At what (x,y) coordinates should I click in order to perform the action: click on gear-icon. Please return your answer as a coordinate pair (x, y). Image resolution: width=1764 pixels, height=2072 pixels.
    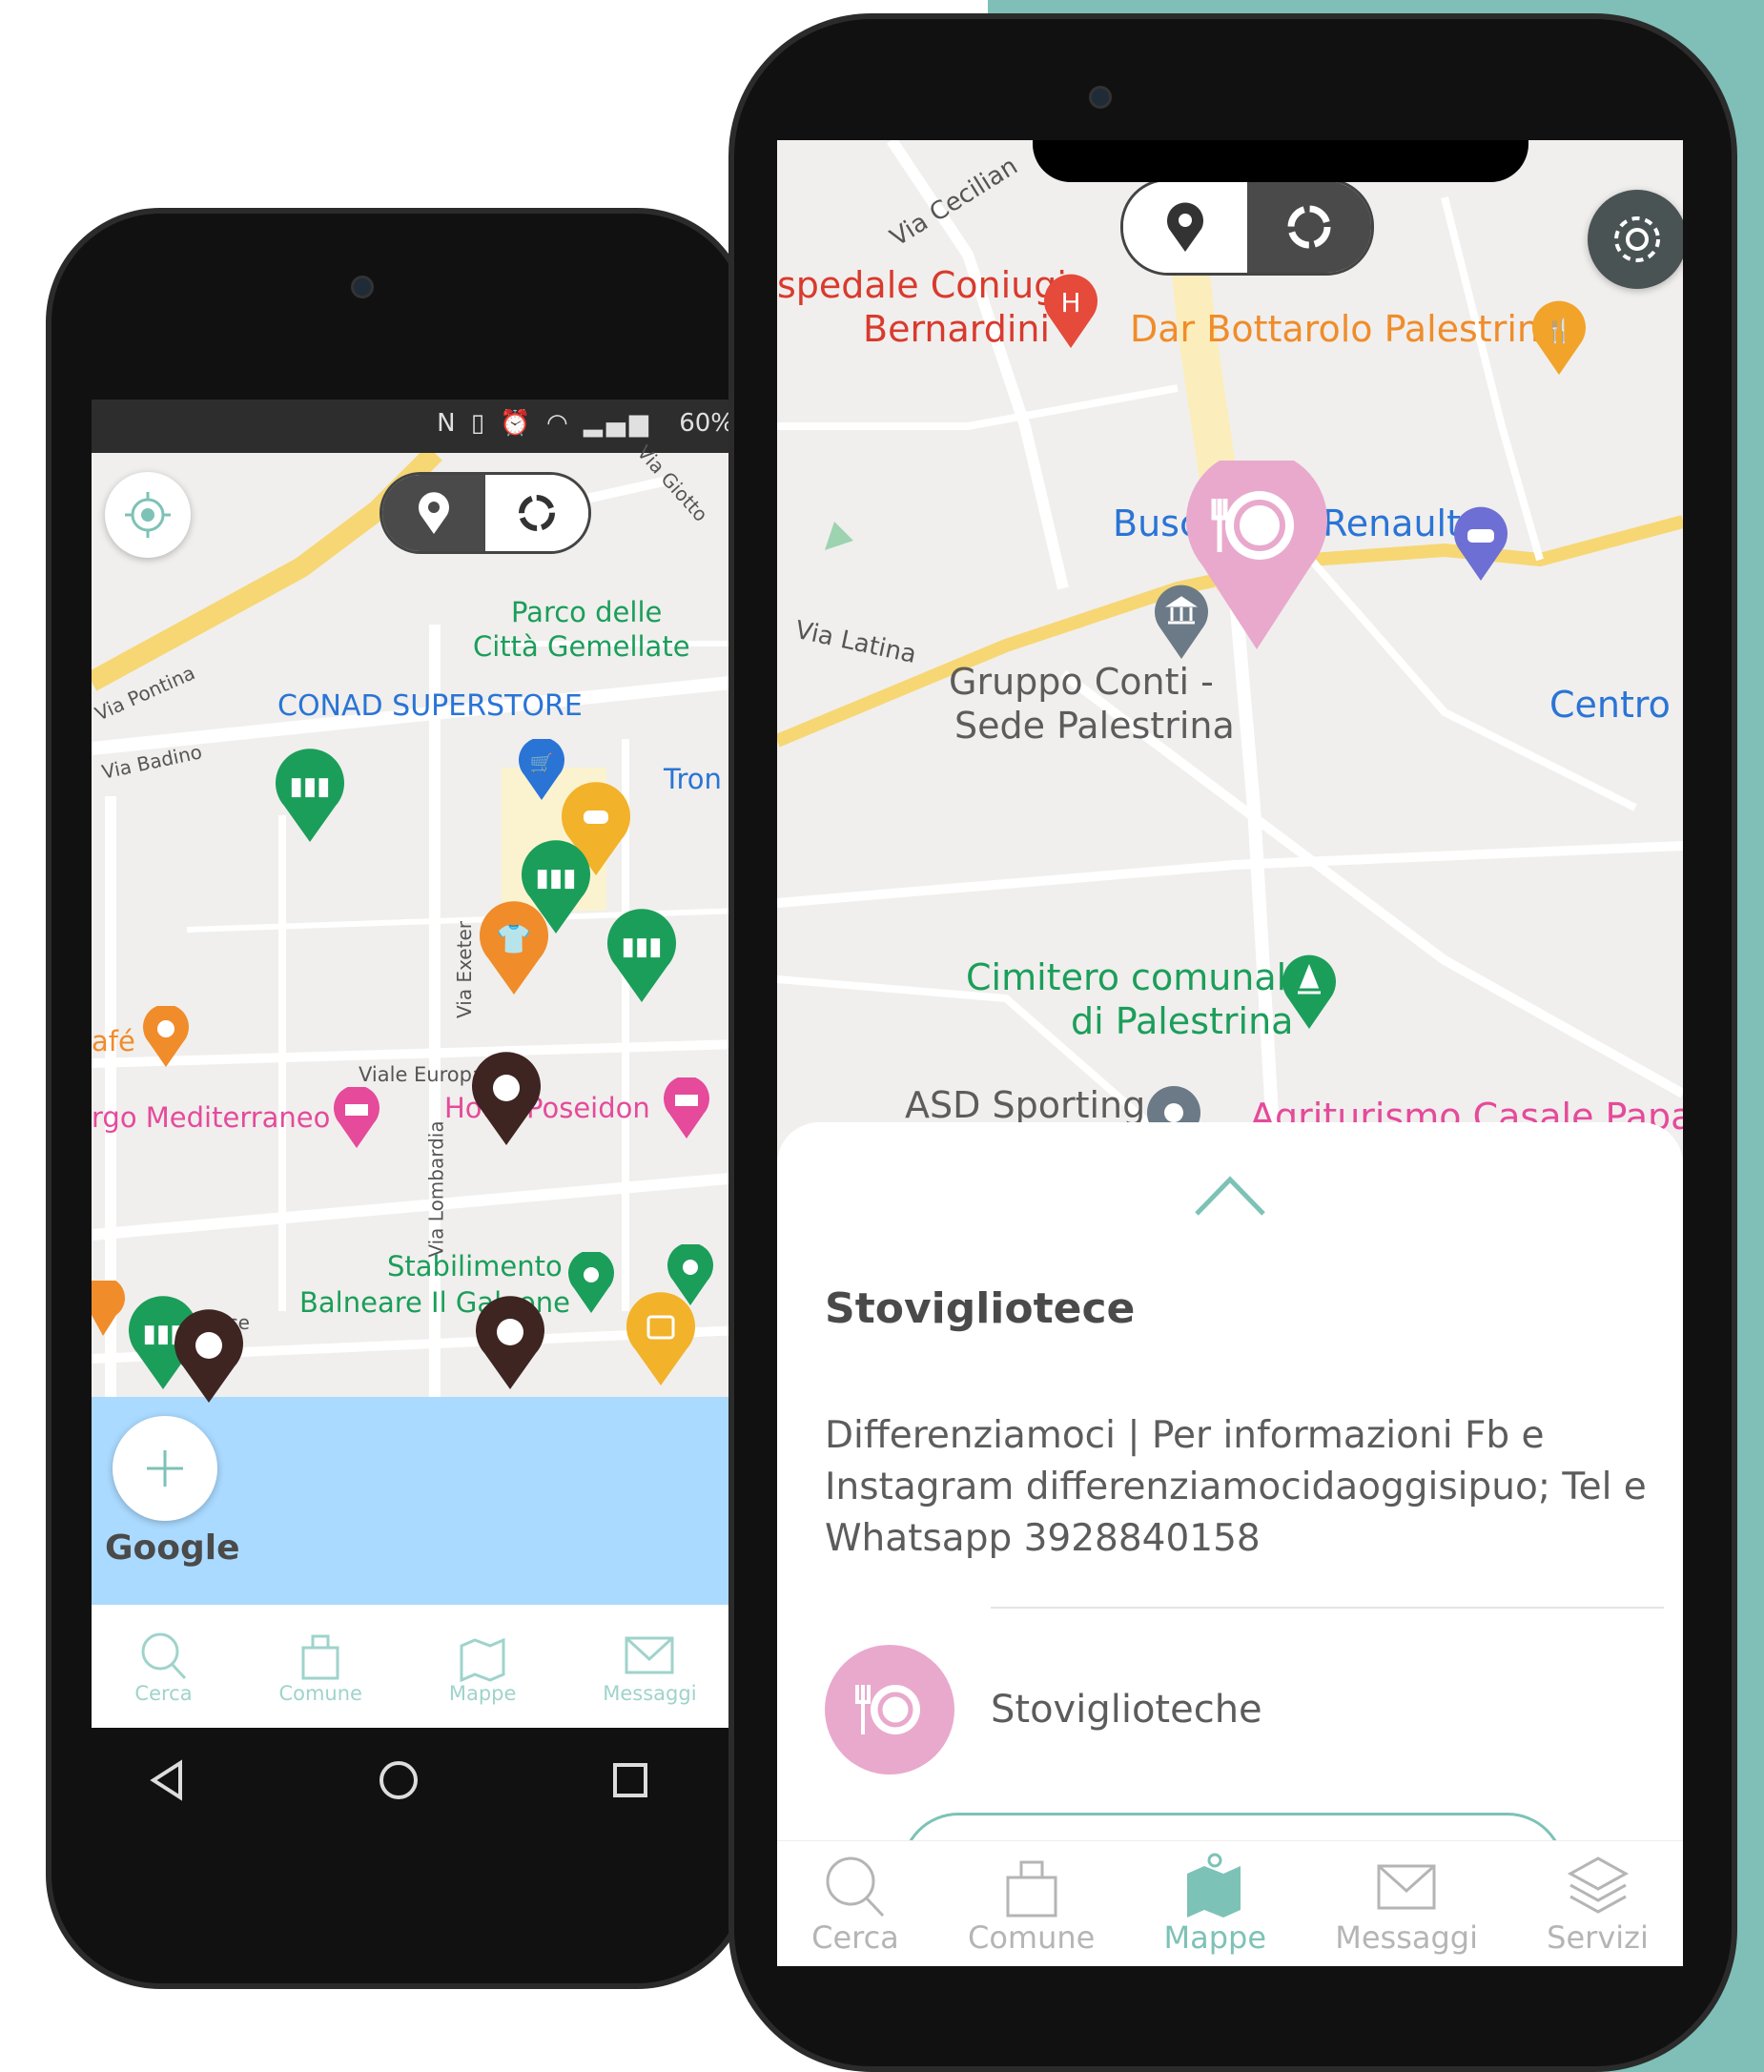
    Looking at the image, I should click on (1637, 239).